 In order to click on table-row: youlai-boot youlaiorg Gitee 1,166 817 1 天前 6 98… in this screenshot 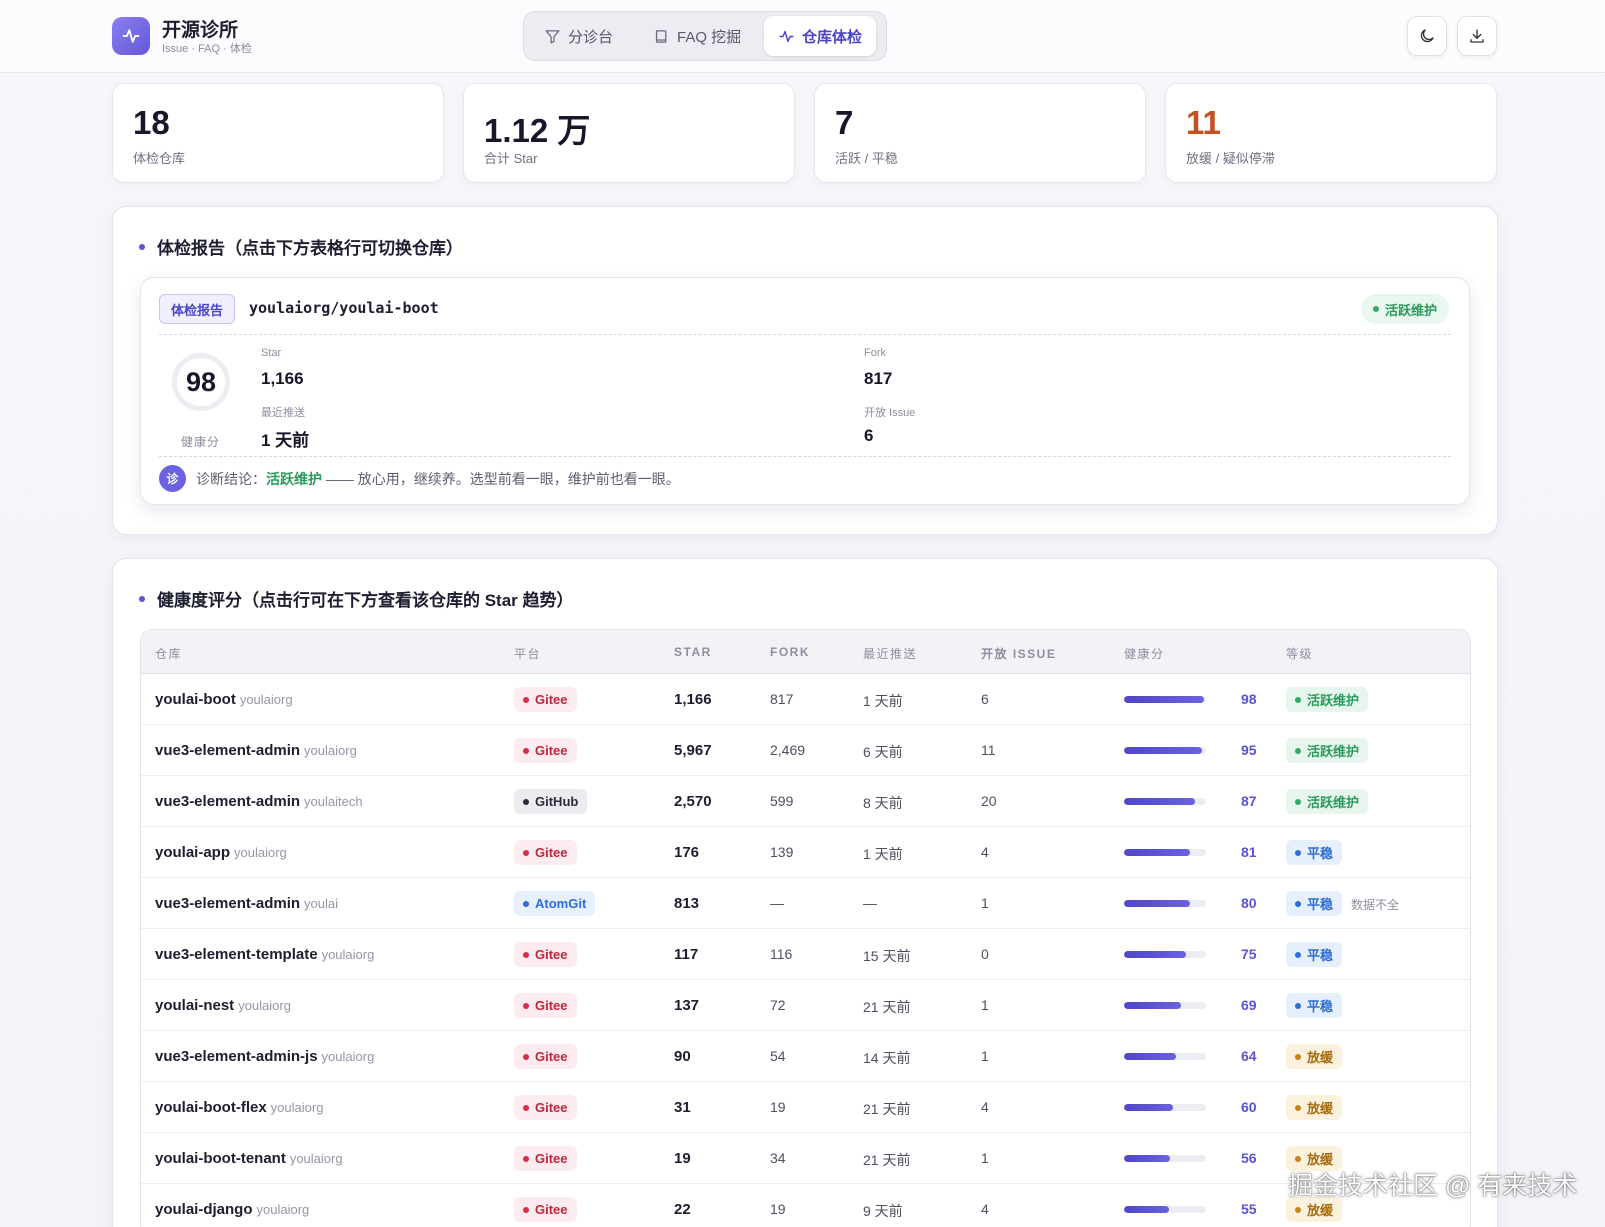, I will do `click(805, 699)`.